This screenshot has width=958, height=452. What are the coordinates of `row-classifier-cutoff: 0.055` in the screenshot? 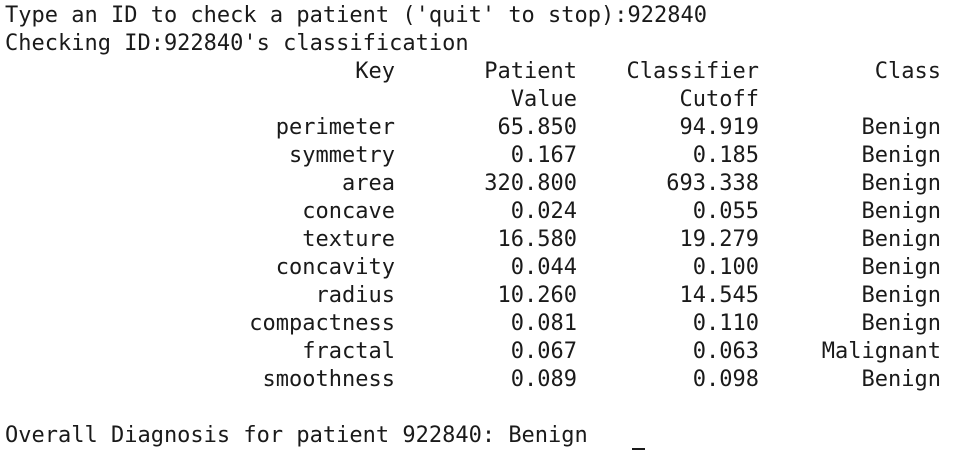 It's located at (725, 211).